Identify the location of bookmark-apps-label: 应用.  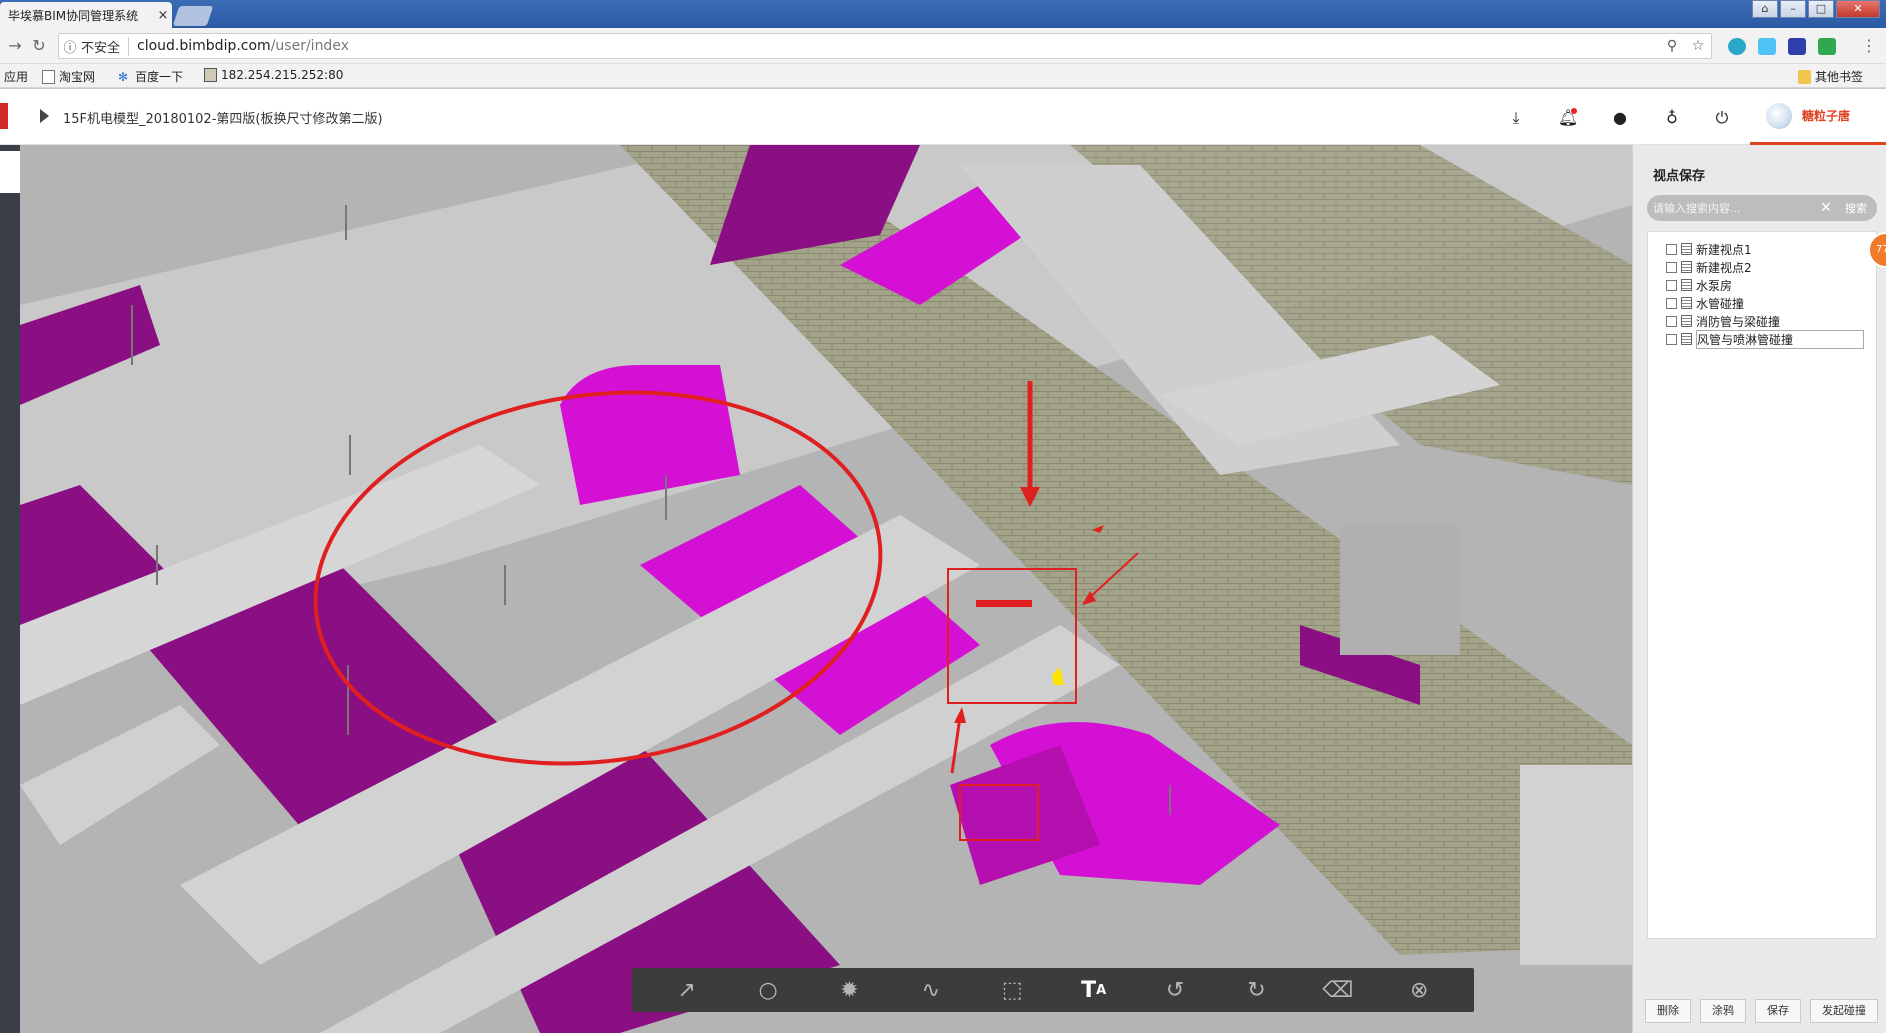
(16, 77).